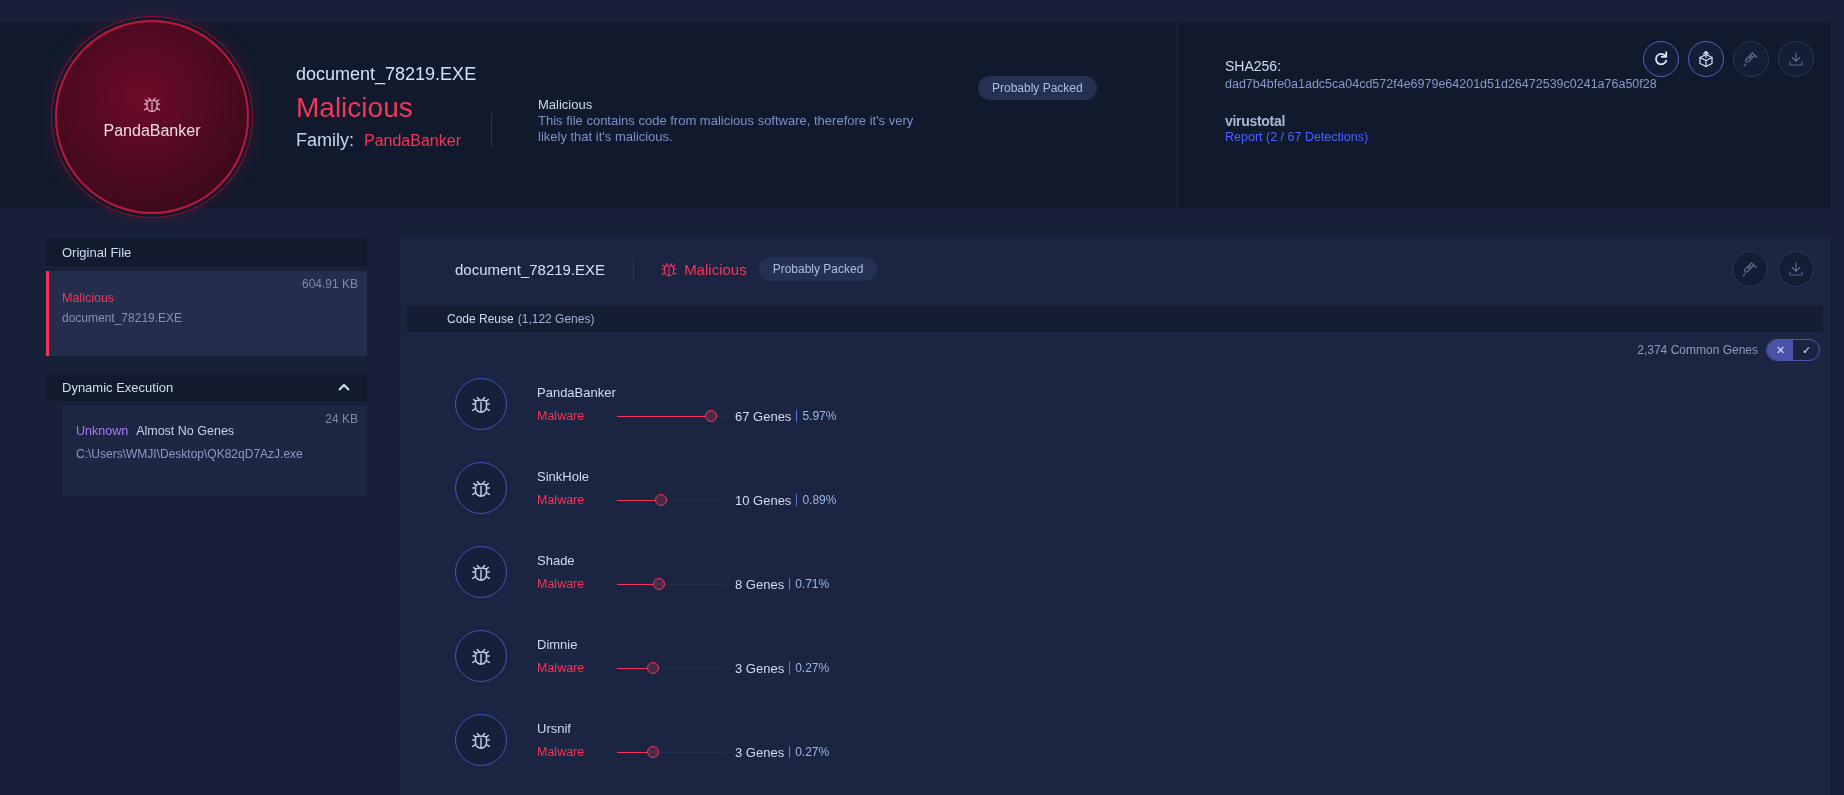 The width and height of the screenshot is (1844, 795). I want to click on refresh-icon, so click(1661, 59).